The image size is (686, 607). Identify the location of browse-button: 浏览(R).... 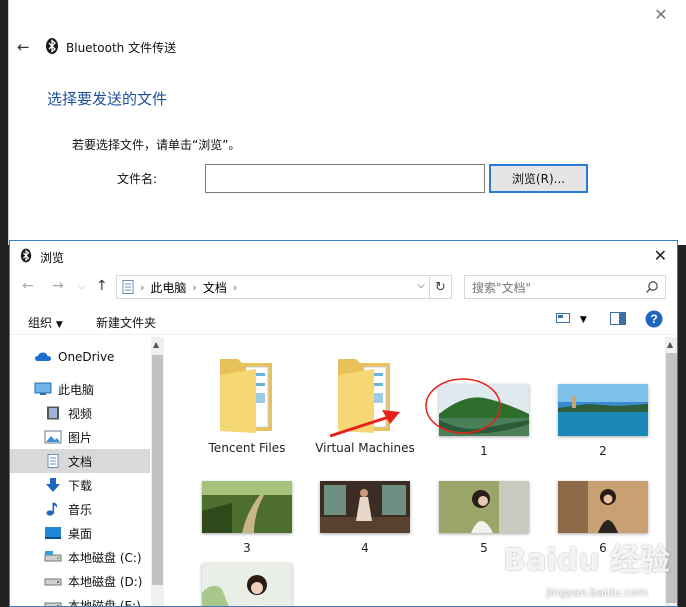
(538, 178).